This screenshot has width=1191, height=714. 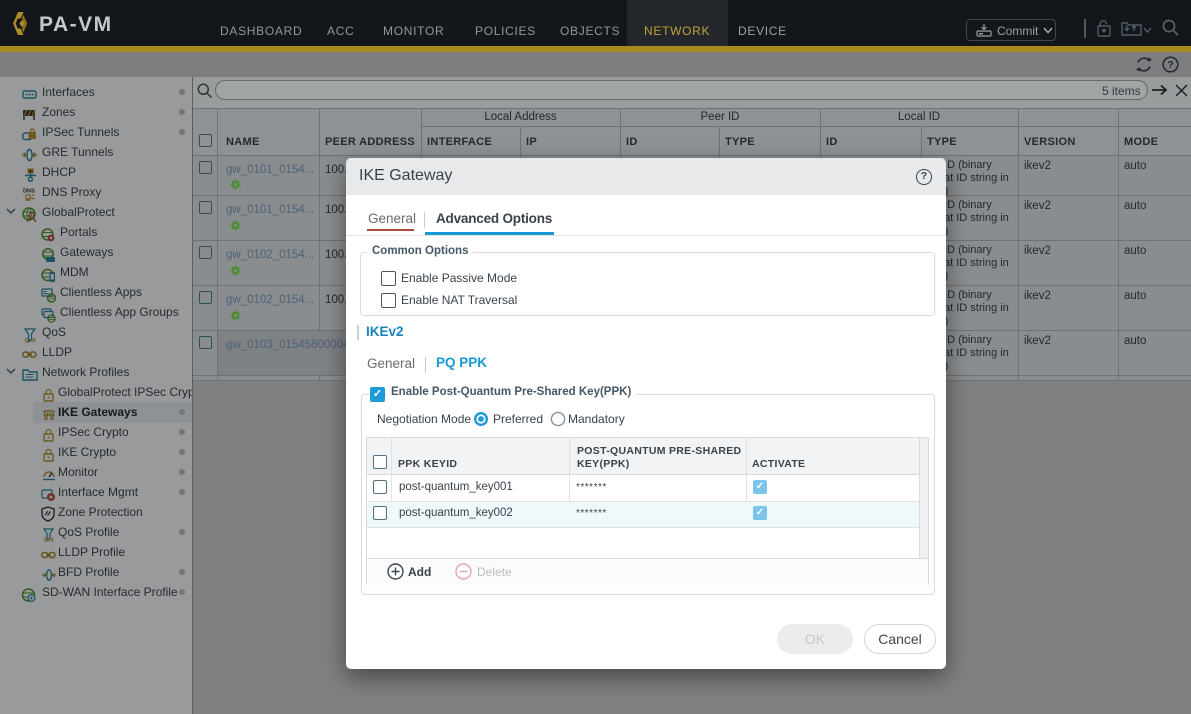 I want to click on svg-text: IP, so click(x=30, y=171).